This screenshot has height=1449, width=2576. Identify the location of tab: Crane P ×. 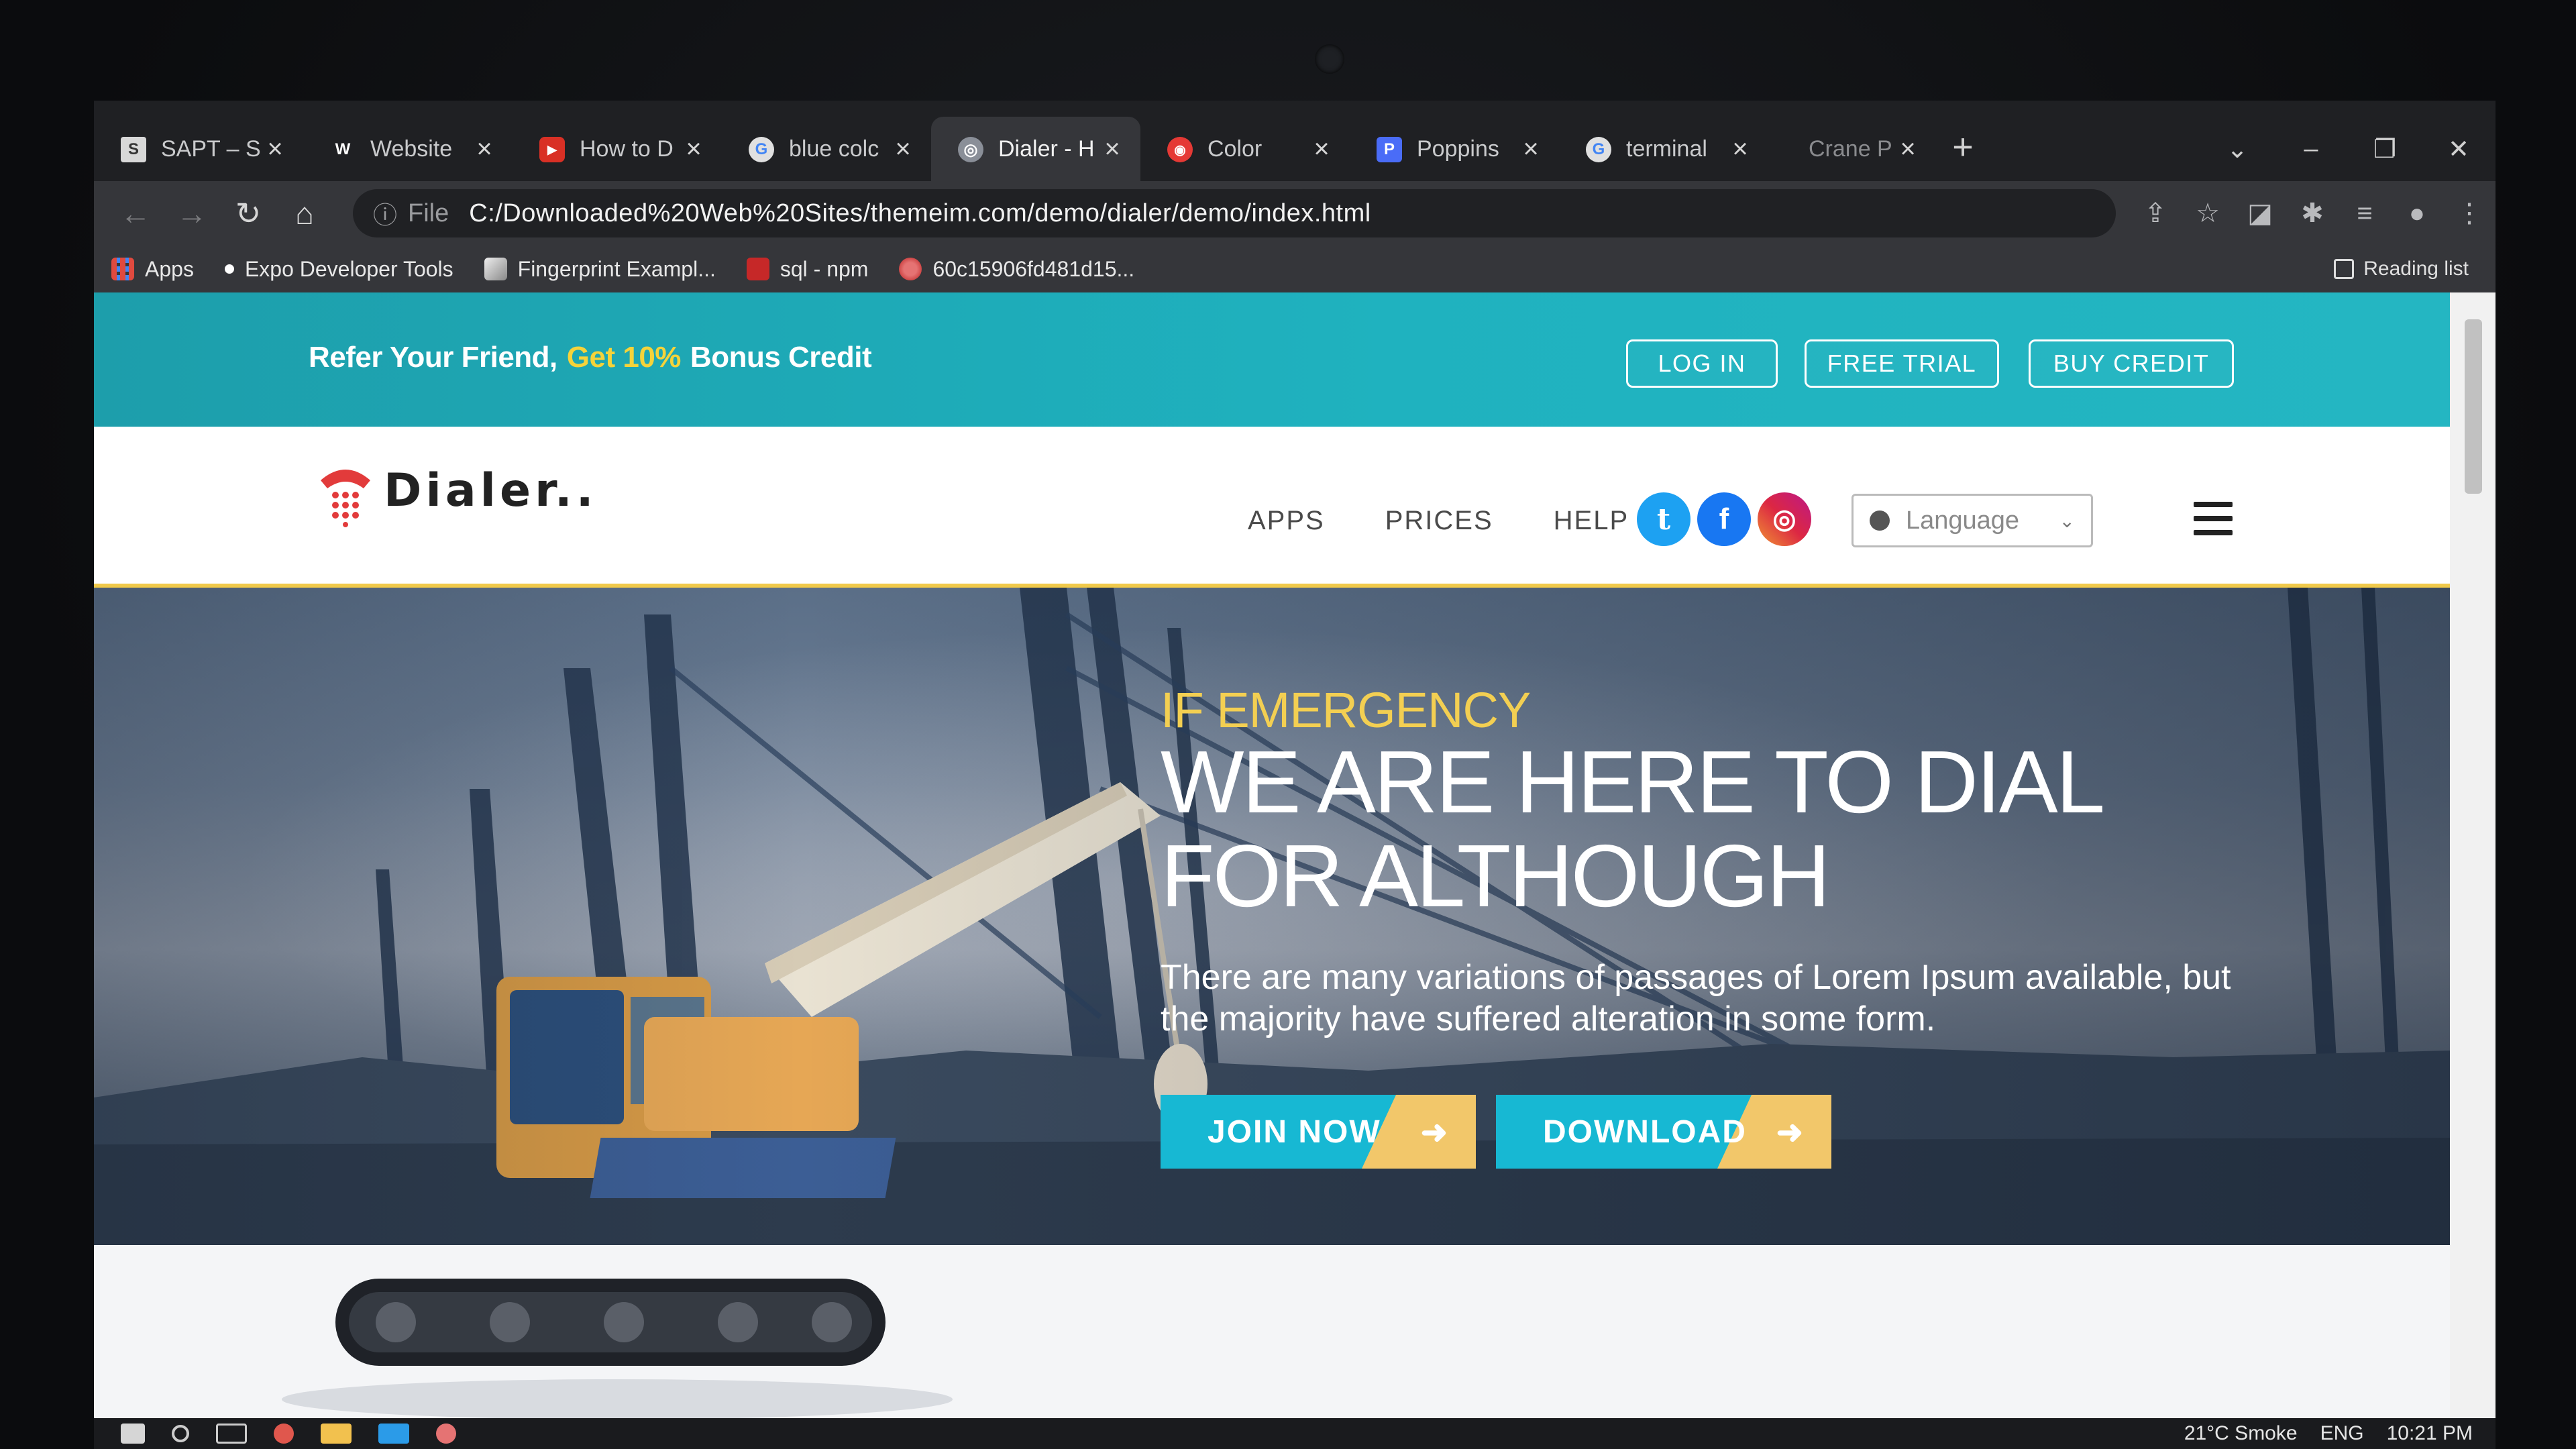
(1852, 149).